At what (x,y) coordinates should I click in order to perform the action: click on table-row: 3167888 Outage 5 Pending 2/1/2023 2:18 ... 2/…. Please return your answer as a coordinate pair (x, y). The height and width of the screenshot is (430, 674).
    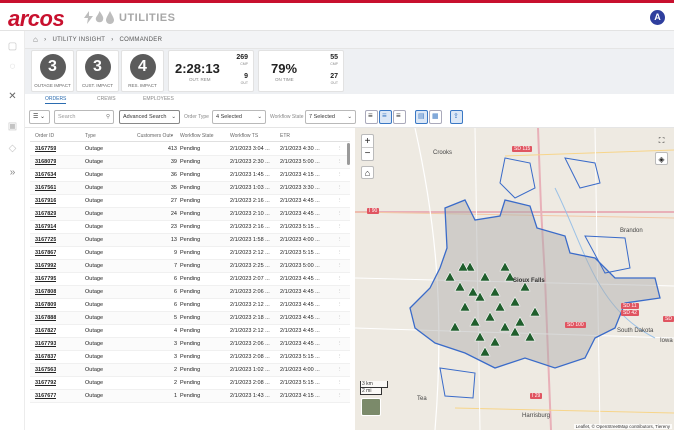
    Looking at the image, I should click on (190, 318).